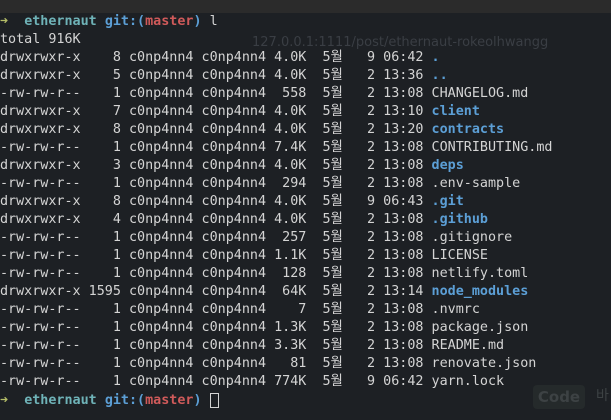 Image resolution: width=611 pixels, height=420 pixels. Describe the element at coordinates (480, 93) in the screenshot. I see `file-name: CHANGELOG.md` at that location.